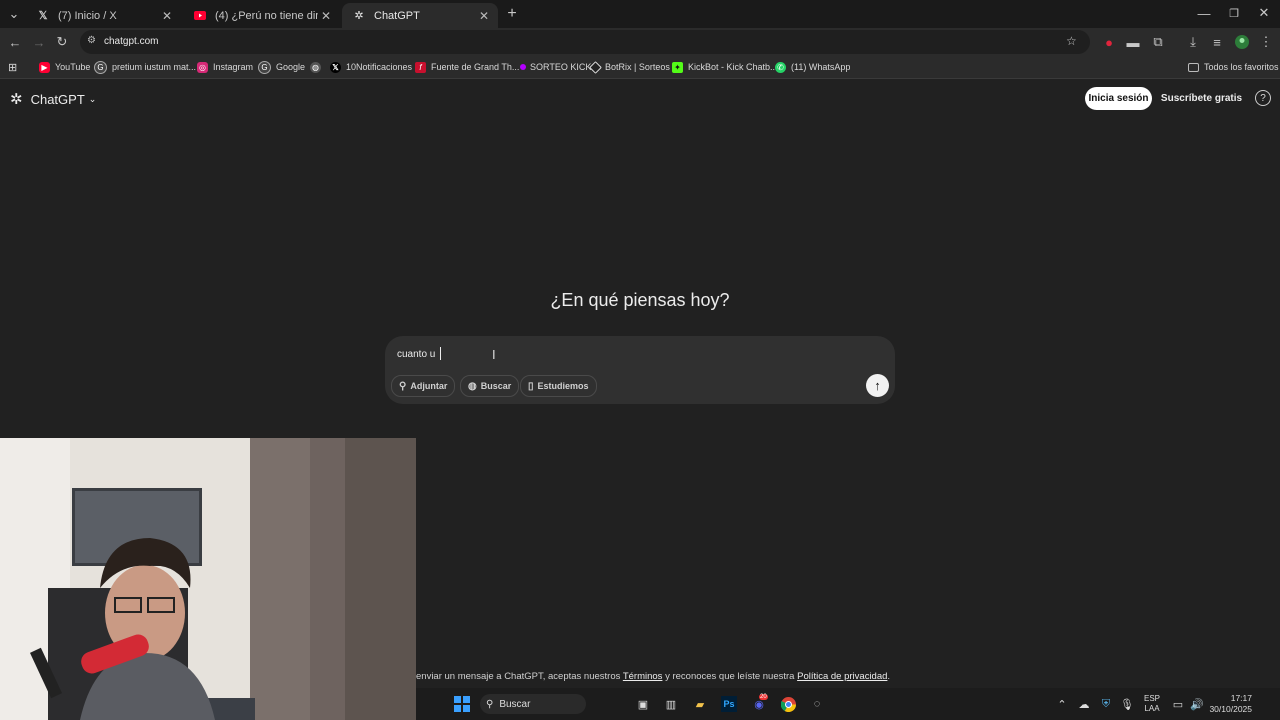 Image resolution: width=1280 pixels, height=720 pixels. I want to click on bookmark-botrix: BotRix | Sorteos, so click(629, 67).